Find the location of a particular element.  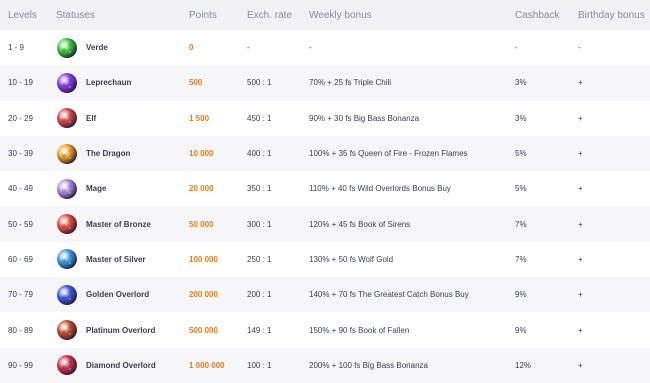

exchange-rate-cell: 149 : 1 is located at coordinates (259, 330).